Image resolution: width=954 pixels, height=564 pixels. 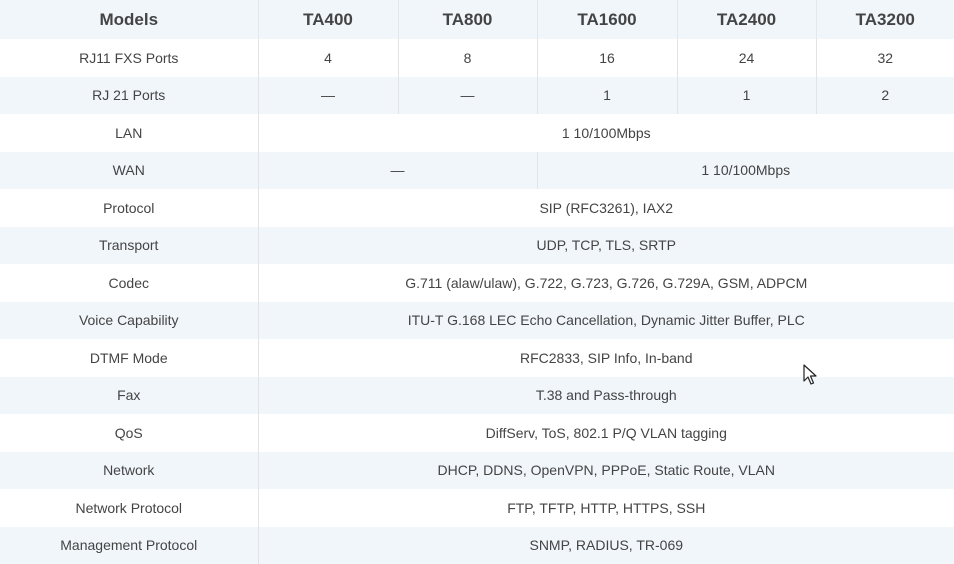 I want to click on cell-rj11-ta1600: 16, so click(x=607, y=58).